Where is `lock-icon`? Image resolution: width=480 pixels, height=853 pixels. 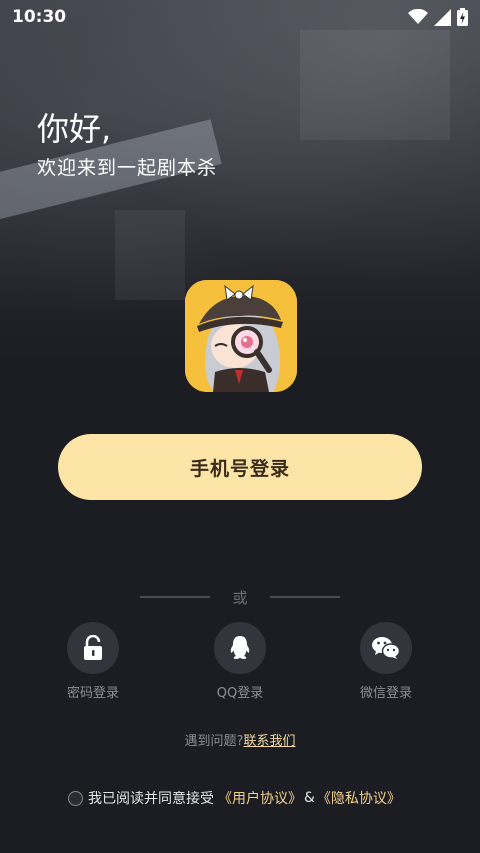
lock-icon is located at coordinates (93, 647).